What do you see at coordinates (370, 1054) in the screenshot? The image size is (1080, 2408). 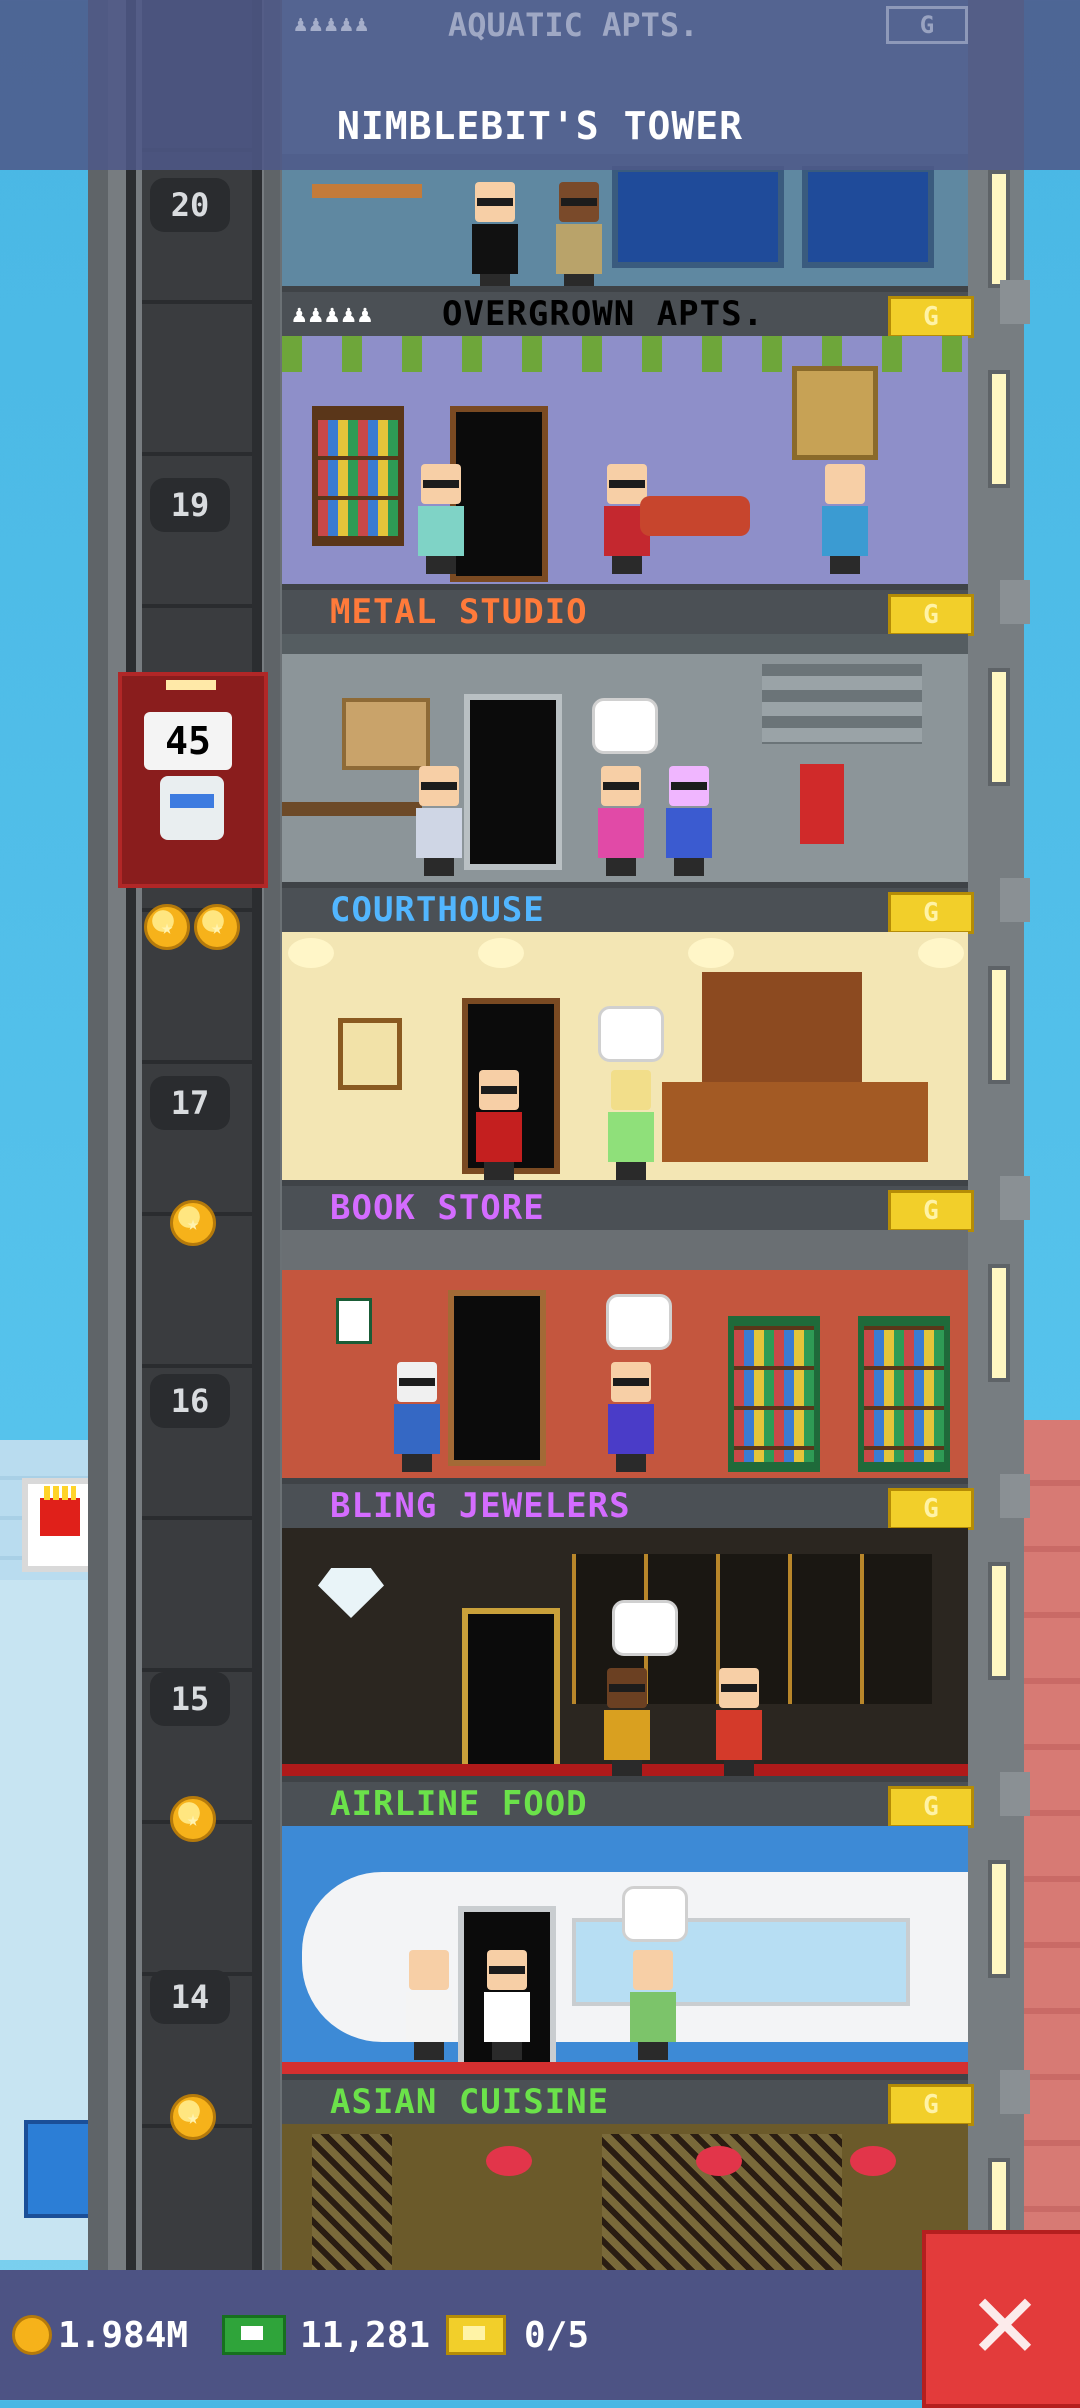 I see `framed-notice` at bounding box center [370, 1054].